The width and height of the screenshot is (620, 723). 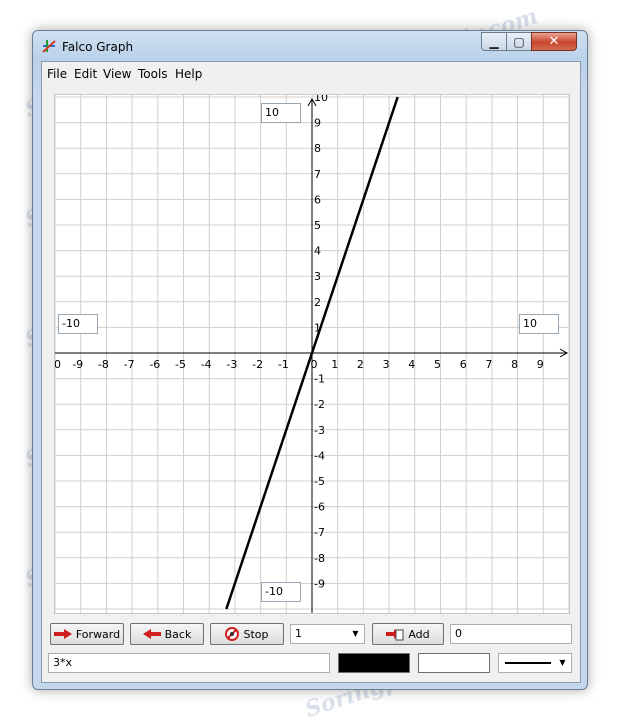 What do you see at coordinates (539, 324) in the screenshot?
I see `x-max-box: 10` at bounding box center [539, 324].